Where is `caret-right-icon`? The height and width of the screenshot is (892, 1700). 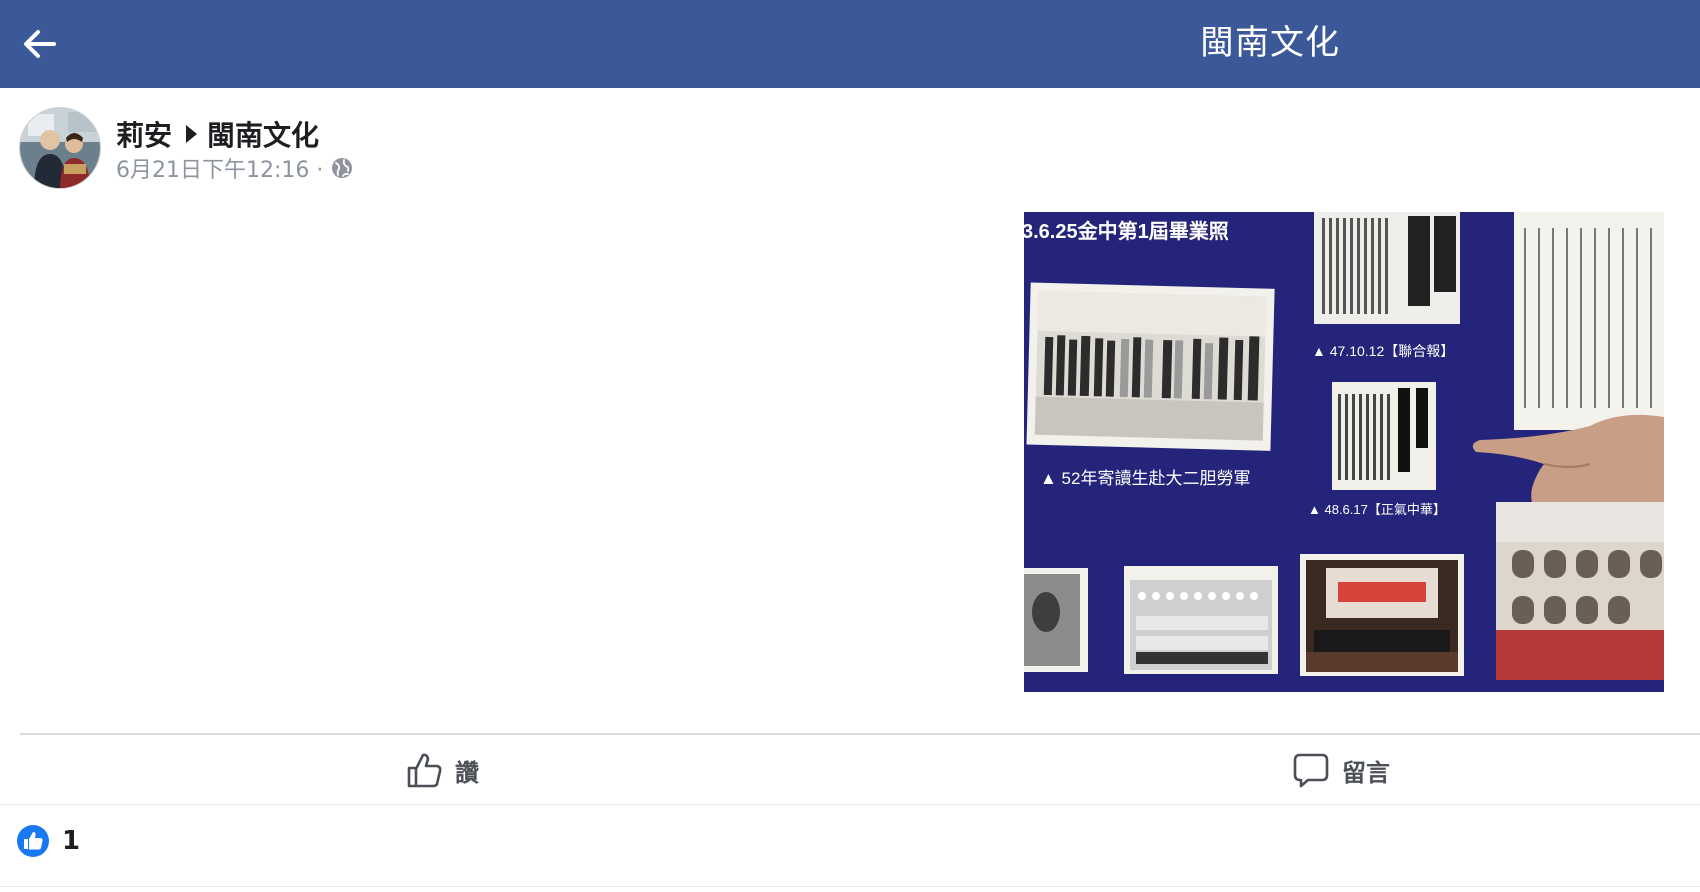
caret-right-icon is located at coordinates (192, 134).